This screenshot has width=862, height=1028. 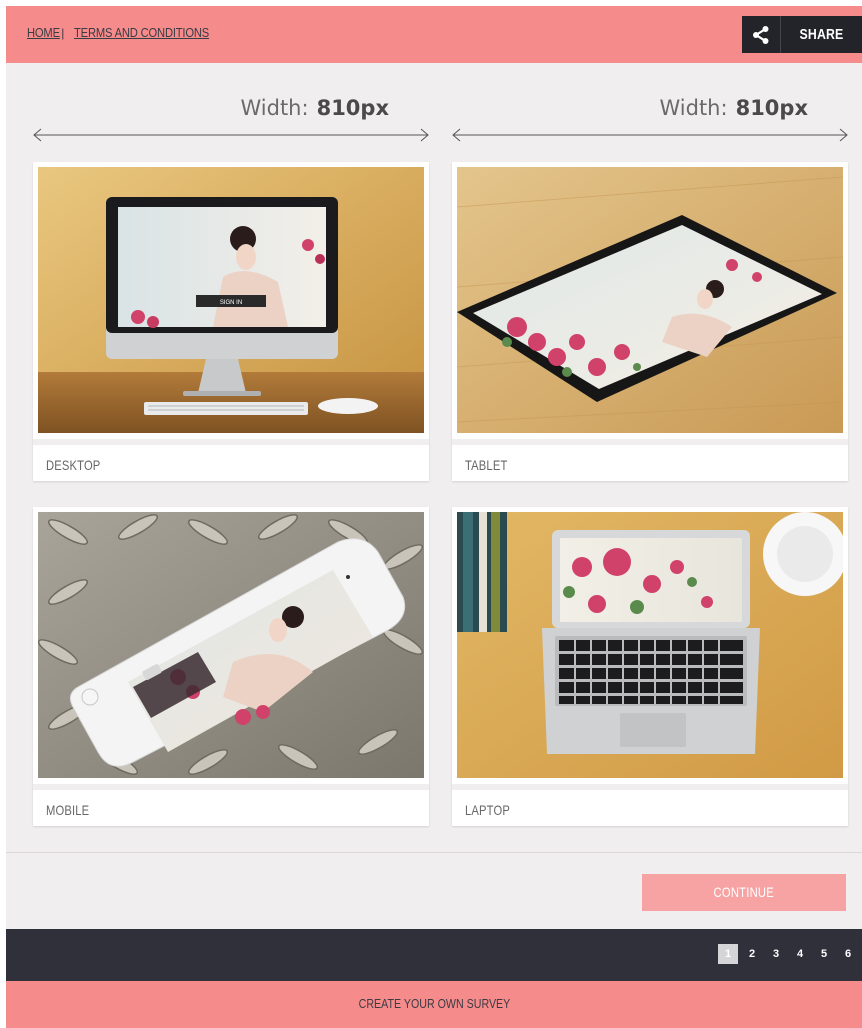 I want to click on width-indicator-left: Width: 810px, so click(x=231, y=121).